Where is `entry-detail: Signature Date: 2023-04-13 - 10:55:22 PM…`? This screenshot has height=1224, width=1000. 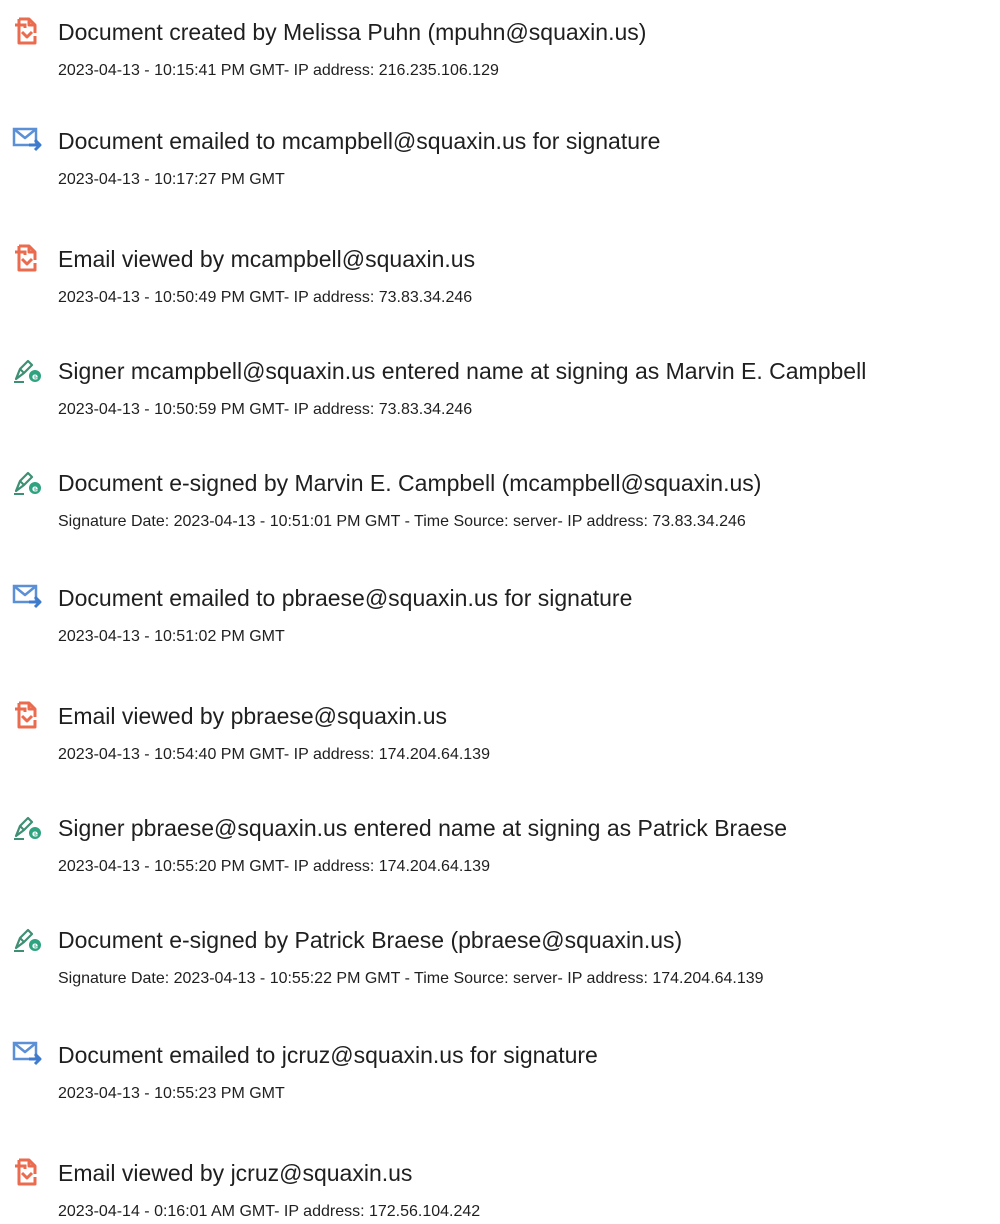 entry-detail: Signature Date: 2023-04-13 - 10:55:22 PM… is located at coordinates (411, 978).